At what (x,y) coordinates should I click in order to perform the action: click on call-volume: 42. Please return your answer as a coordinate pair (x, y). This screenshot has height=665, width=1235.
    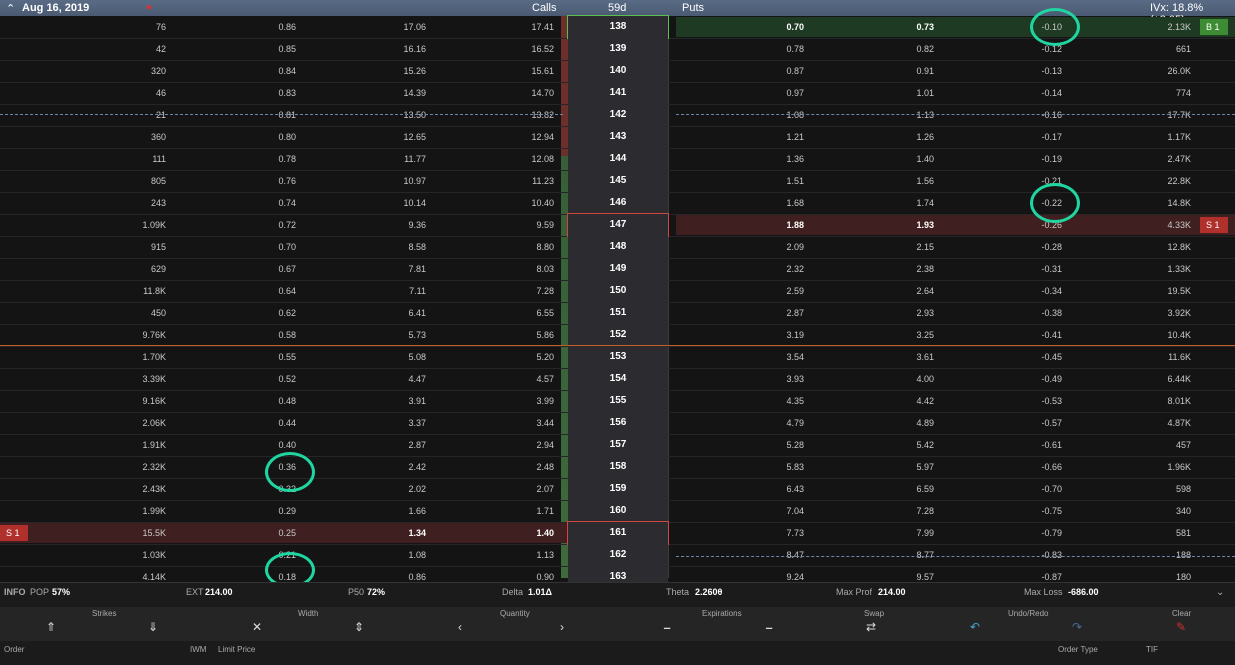
    Looking at the image, I should click on (138, 49).